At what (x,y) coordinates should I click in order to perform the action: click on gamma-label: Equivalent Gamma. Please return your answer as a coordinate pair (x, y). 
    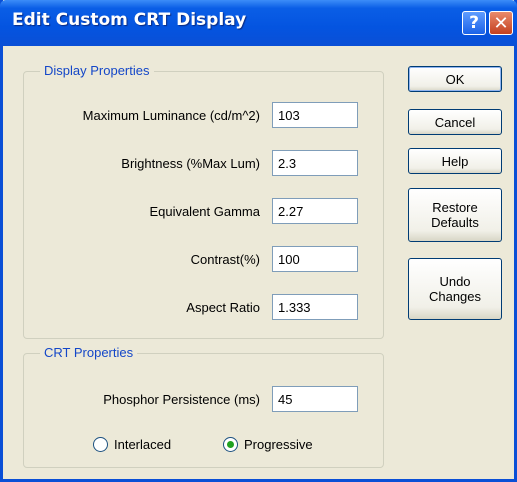
    Looking at the image, I should click on (204, 211).